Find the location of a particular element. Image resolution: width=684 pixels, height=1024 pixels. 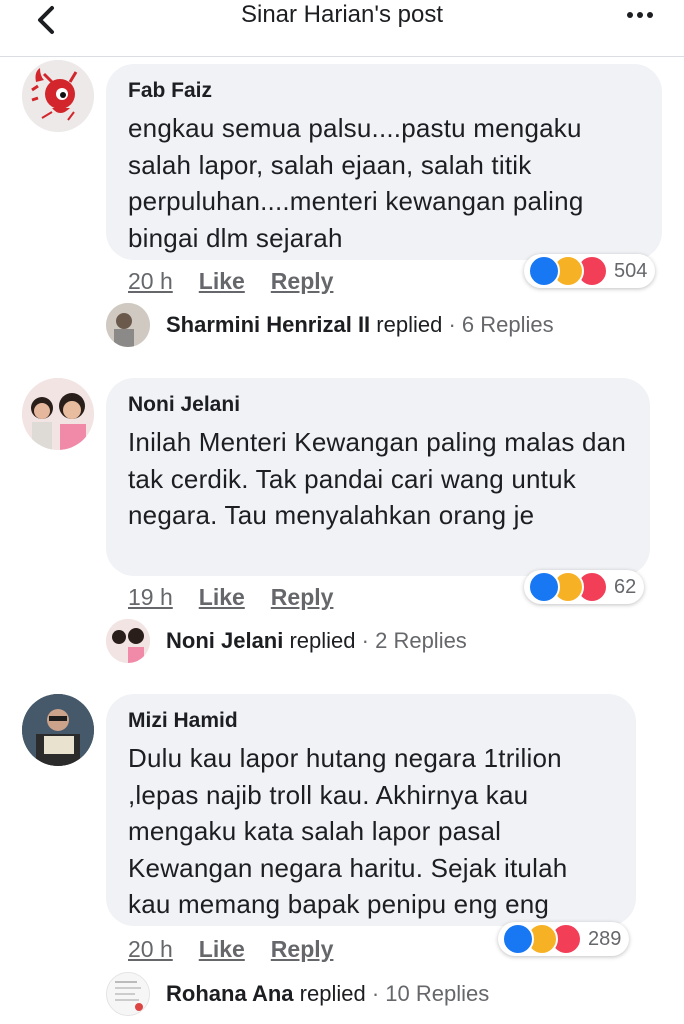

devil-avatar-icon is located at coordinates (58, 96).